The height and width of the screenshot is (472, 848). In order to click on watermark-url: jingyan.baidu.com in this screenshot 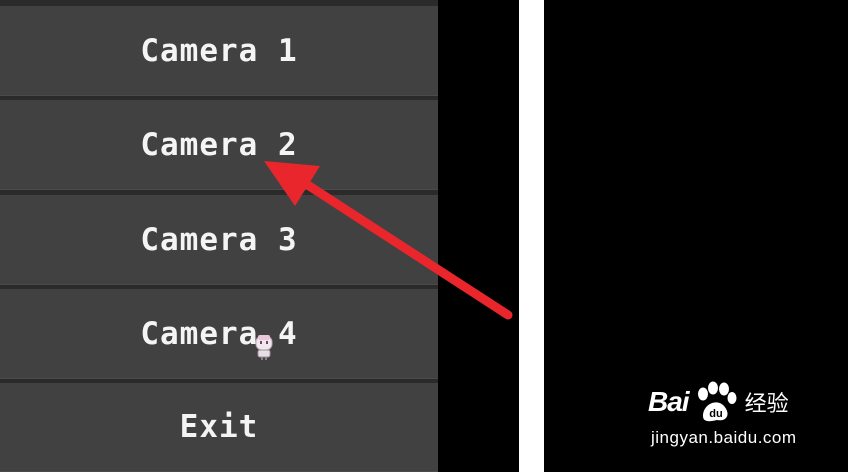, I will do `click(724, 437)`.